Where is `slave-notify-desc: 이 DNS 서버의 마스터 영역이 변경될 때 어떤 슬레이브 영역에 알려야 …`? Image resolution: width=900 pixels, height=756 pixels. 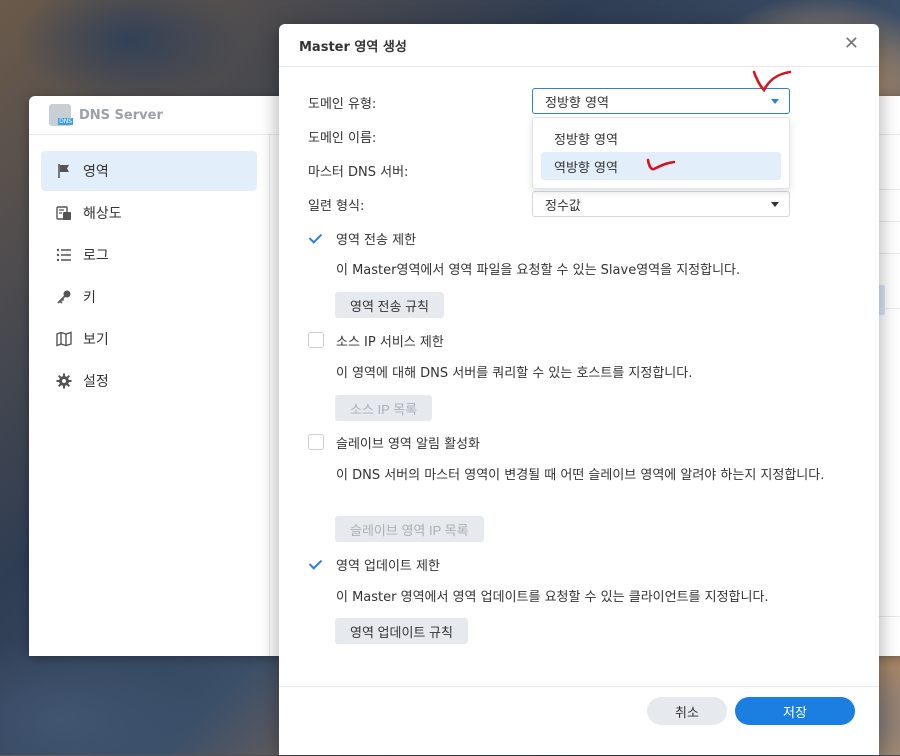
slave-notify-desc: 이 DNS 서버의 마스터 영역이 변경될 때 어떤 슬레이브 영역에 알려야 … is located at coordinates (580, 475).